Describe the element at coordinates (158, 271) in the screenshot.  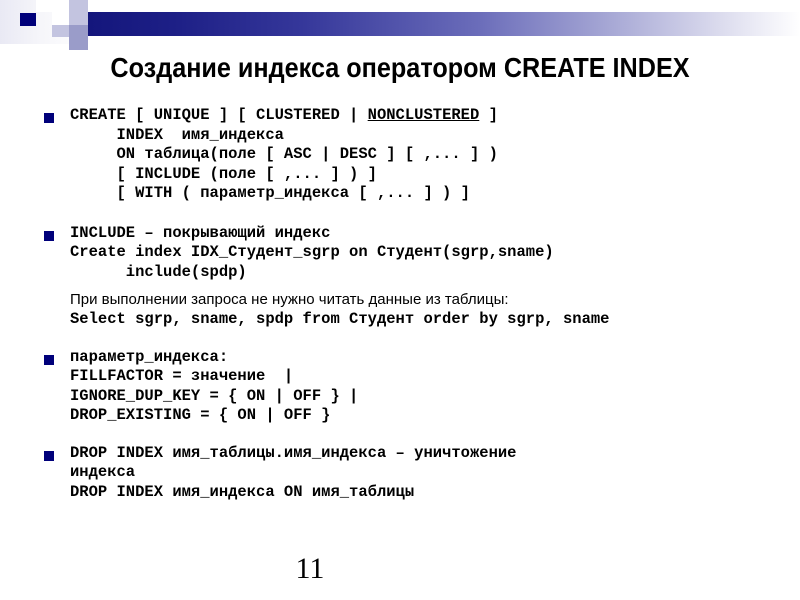
I see `include-line3: include(spdp)` at that location.